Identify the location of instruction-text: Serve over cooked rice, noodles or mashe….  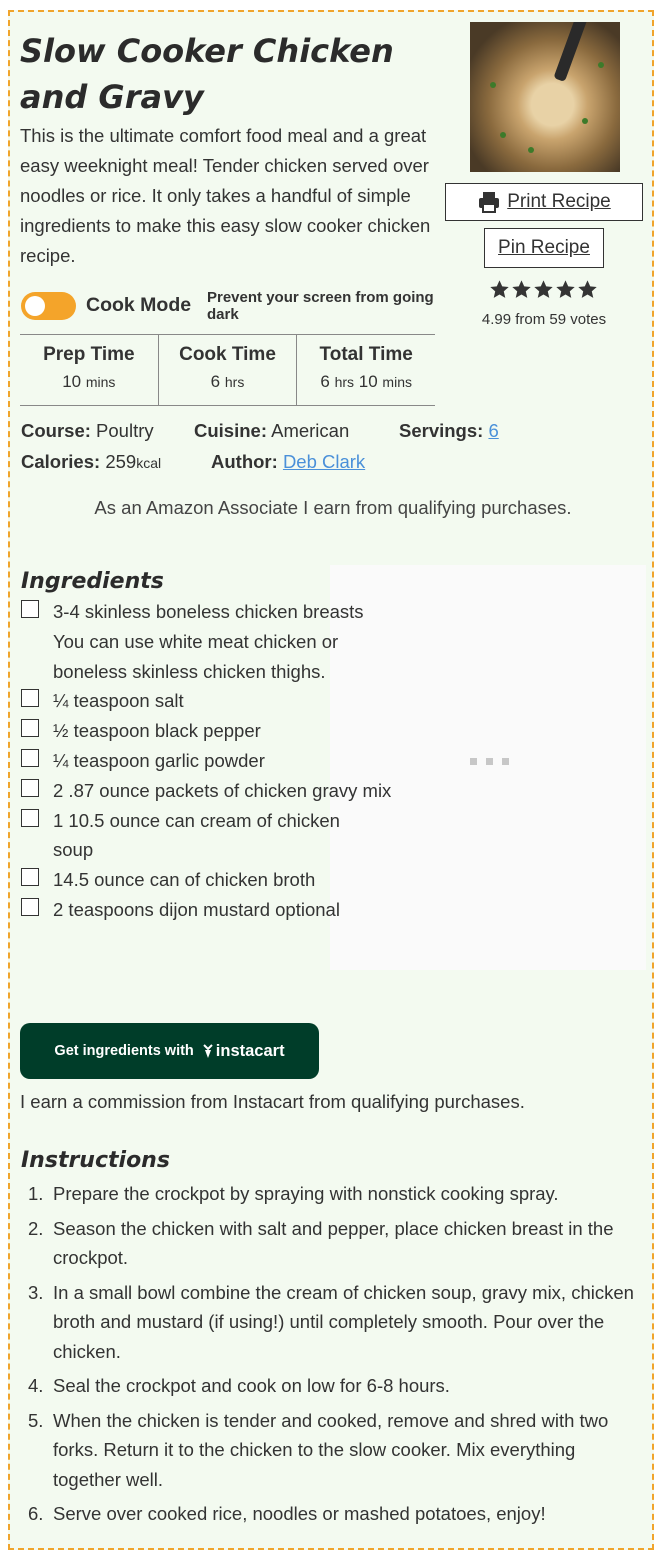
(299, 1513).